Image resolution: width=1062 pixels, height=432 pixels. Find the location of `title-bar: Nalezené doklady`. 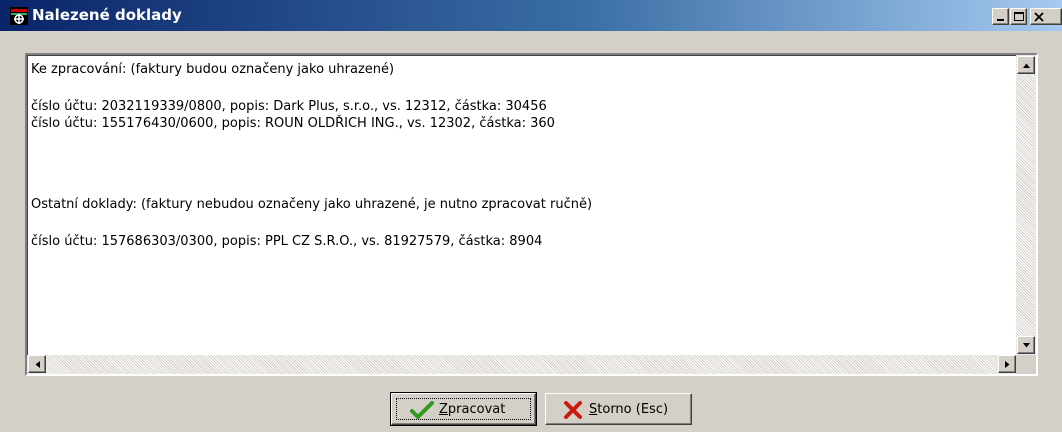

title-bar: Nalezené doklady is located at coordinates (531, 15).